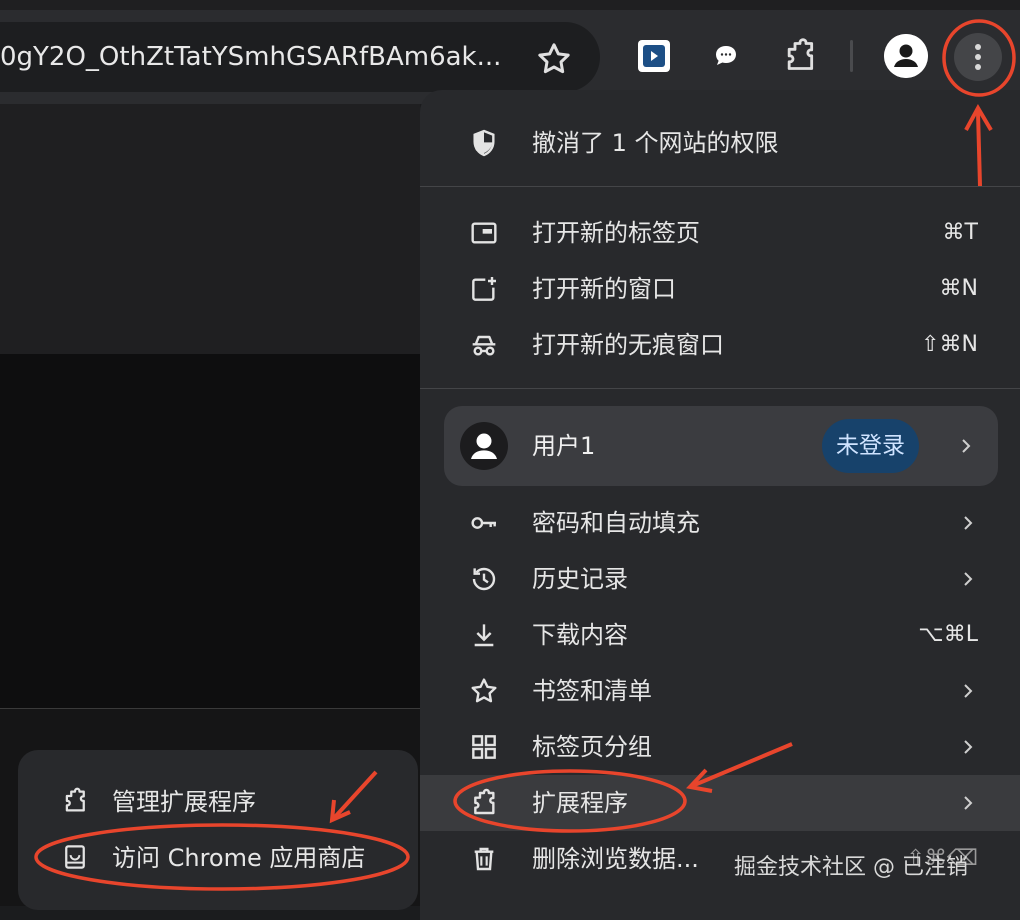  I want to click on download-icon, so click(484, 635).